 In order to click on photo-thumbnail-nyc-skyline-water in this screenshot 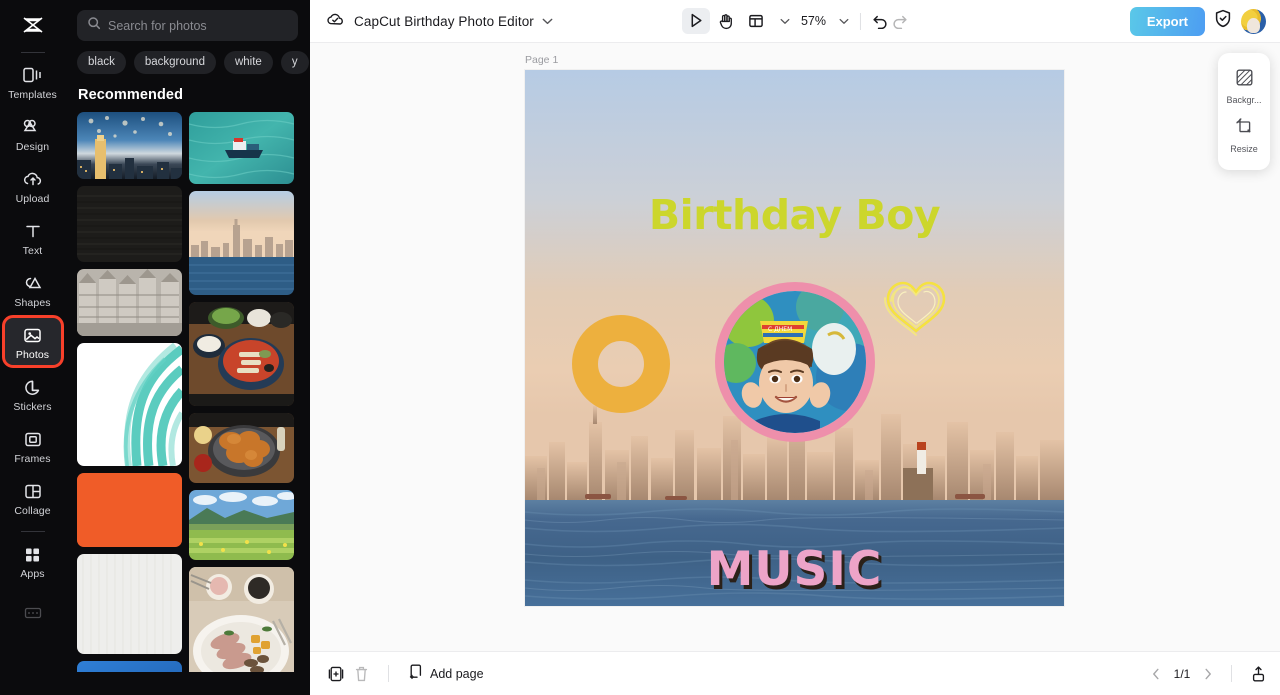, I will do `click(241, 243)`.